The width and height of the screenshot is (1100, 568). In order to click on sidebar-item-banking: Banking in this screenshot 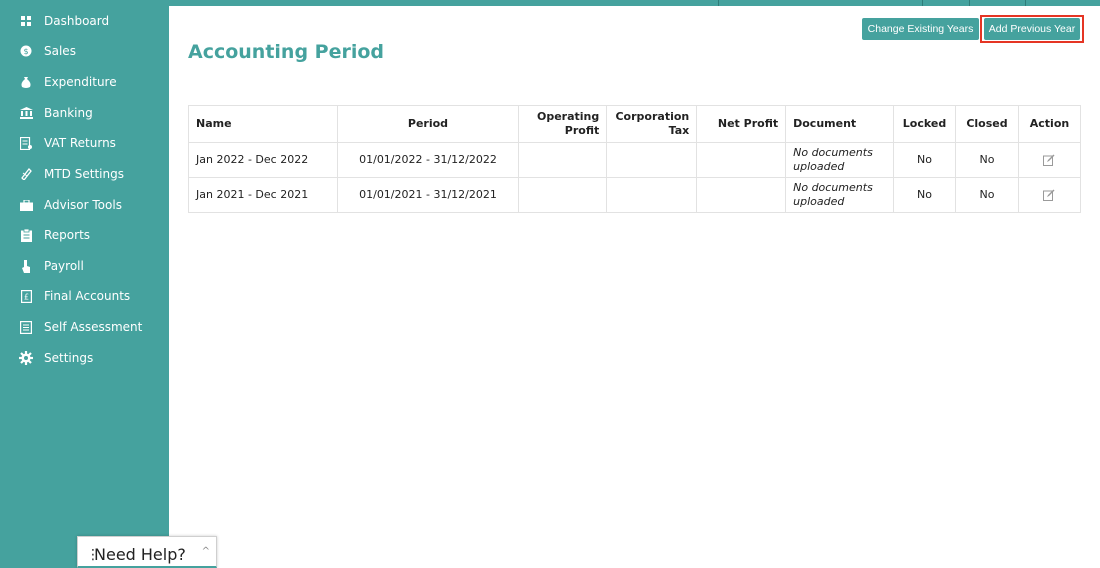, I will do `click(84, 113)`.